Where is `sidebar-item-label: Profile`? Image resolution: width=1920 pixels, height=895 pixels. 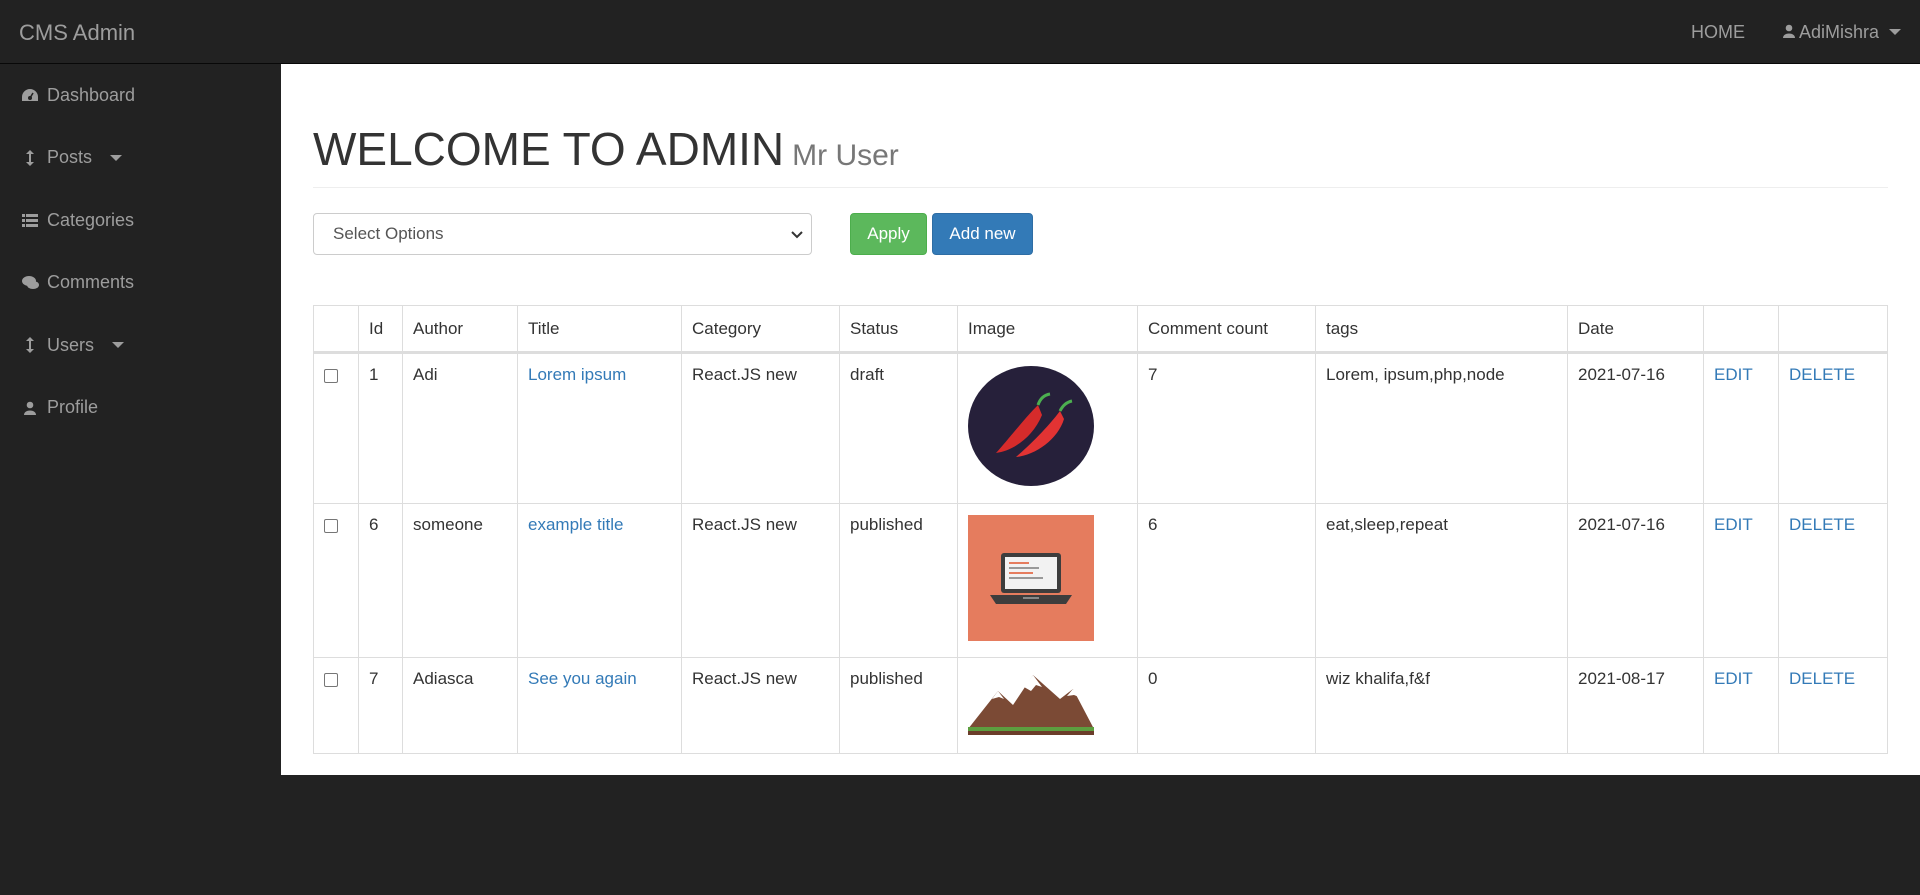
sidebar-item-label: Profile is located at coordinates (73, 407).